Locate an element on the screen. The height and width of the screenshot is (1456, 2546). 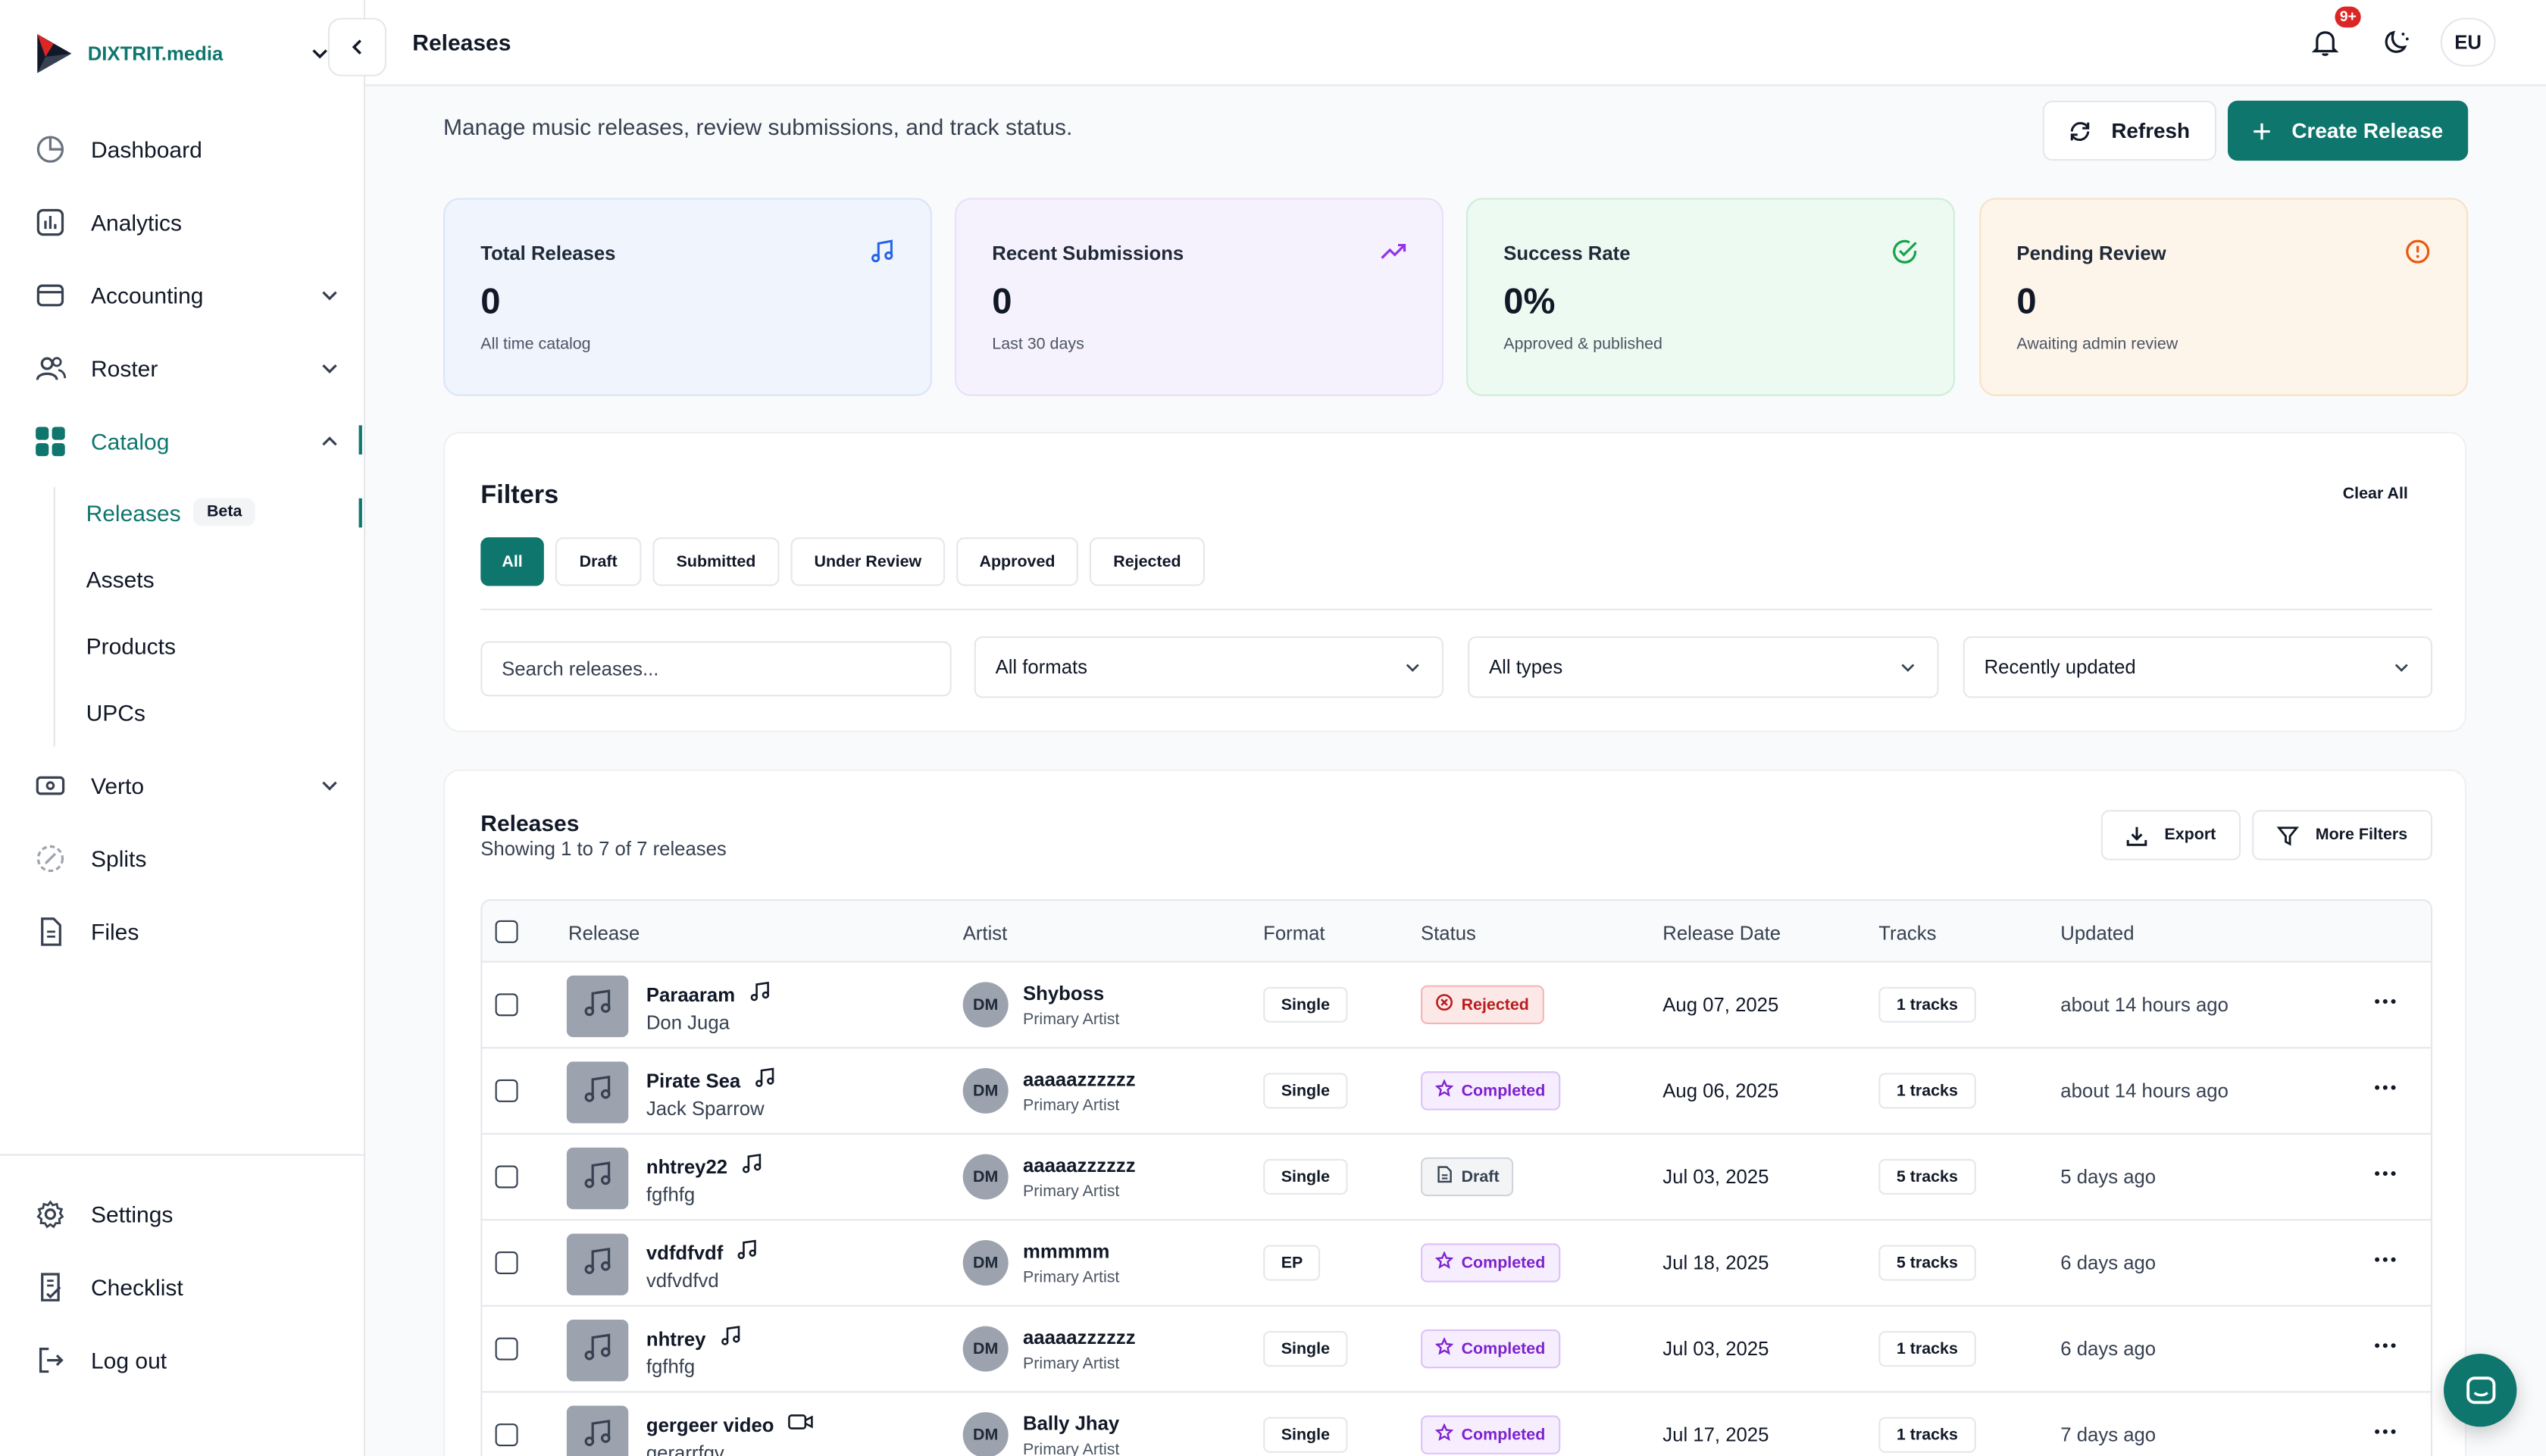
release-title: gergeer video is located at coordinates (710, 1424).